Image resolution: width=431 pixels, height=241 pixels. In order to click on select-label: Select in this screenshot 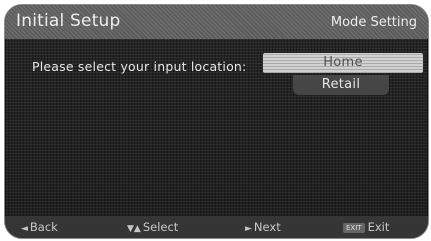, I will do `click(160, 227)`.